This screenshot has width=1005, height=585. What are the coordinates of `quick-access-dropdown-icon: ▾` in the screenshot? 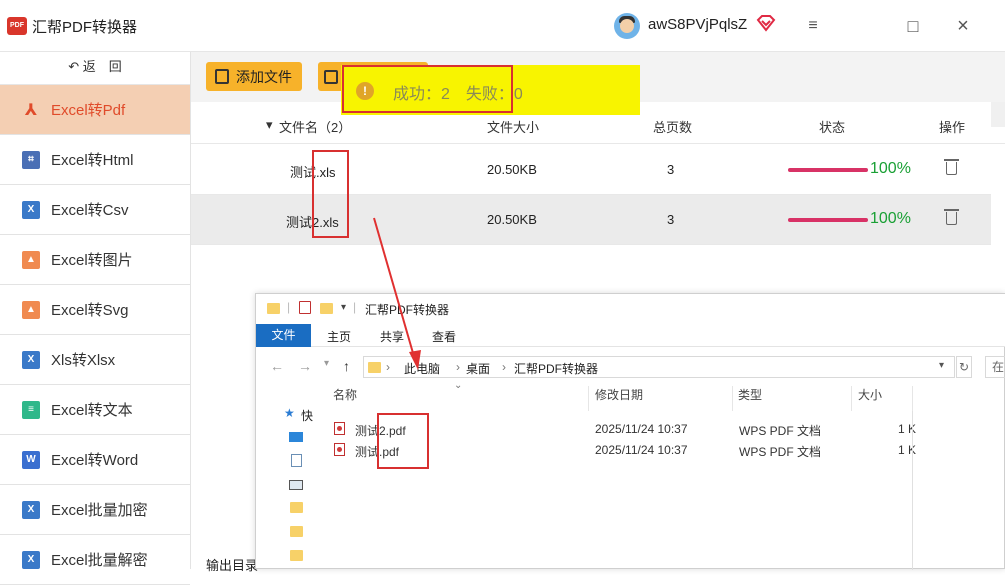 It's located at (343, 307).